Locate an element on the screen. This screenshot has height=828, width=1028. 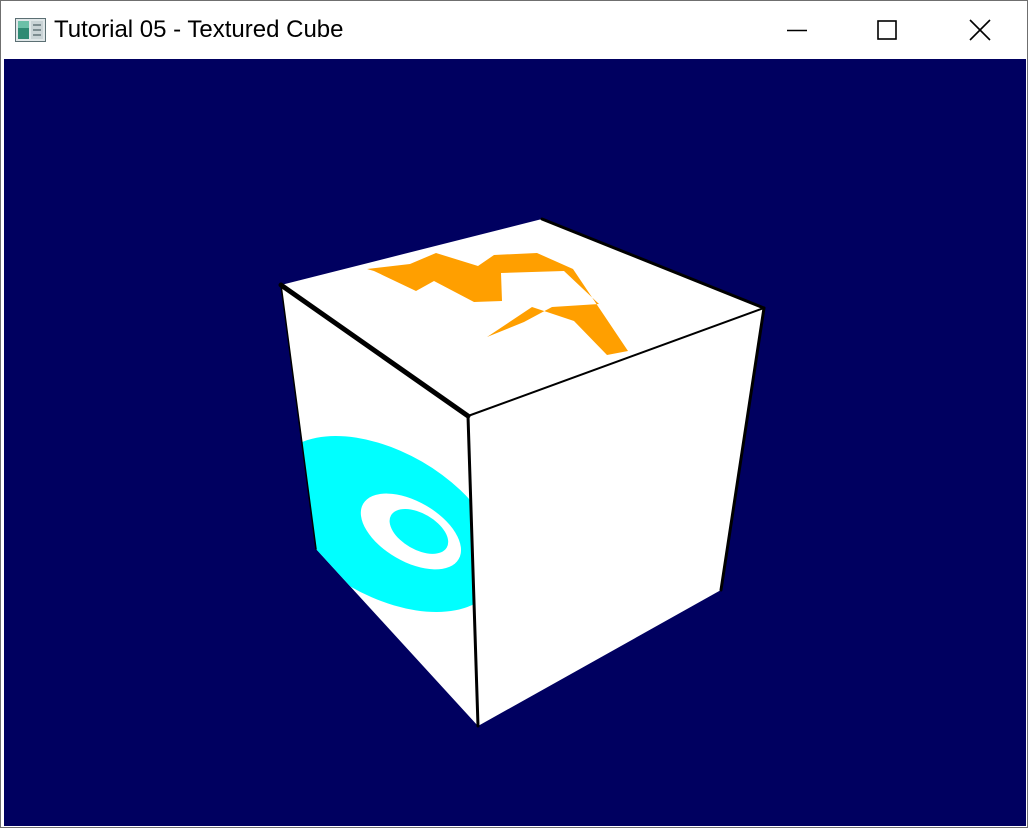
title-bar: Tutorial 05 - Textured Cube is located at coordinates (514, 29).